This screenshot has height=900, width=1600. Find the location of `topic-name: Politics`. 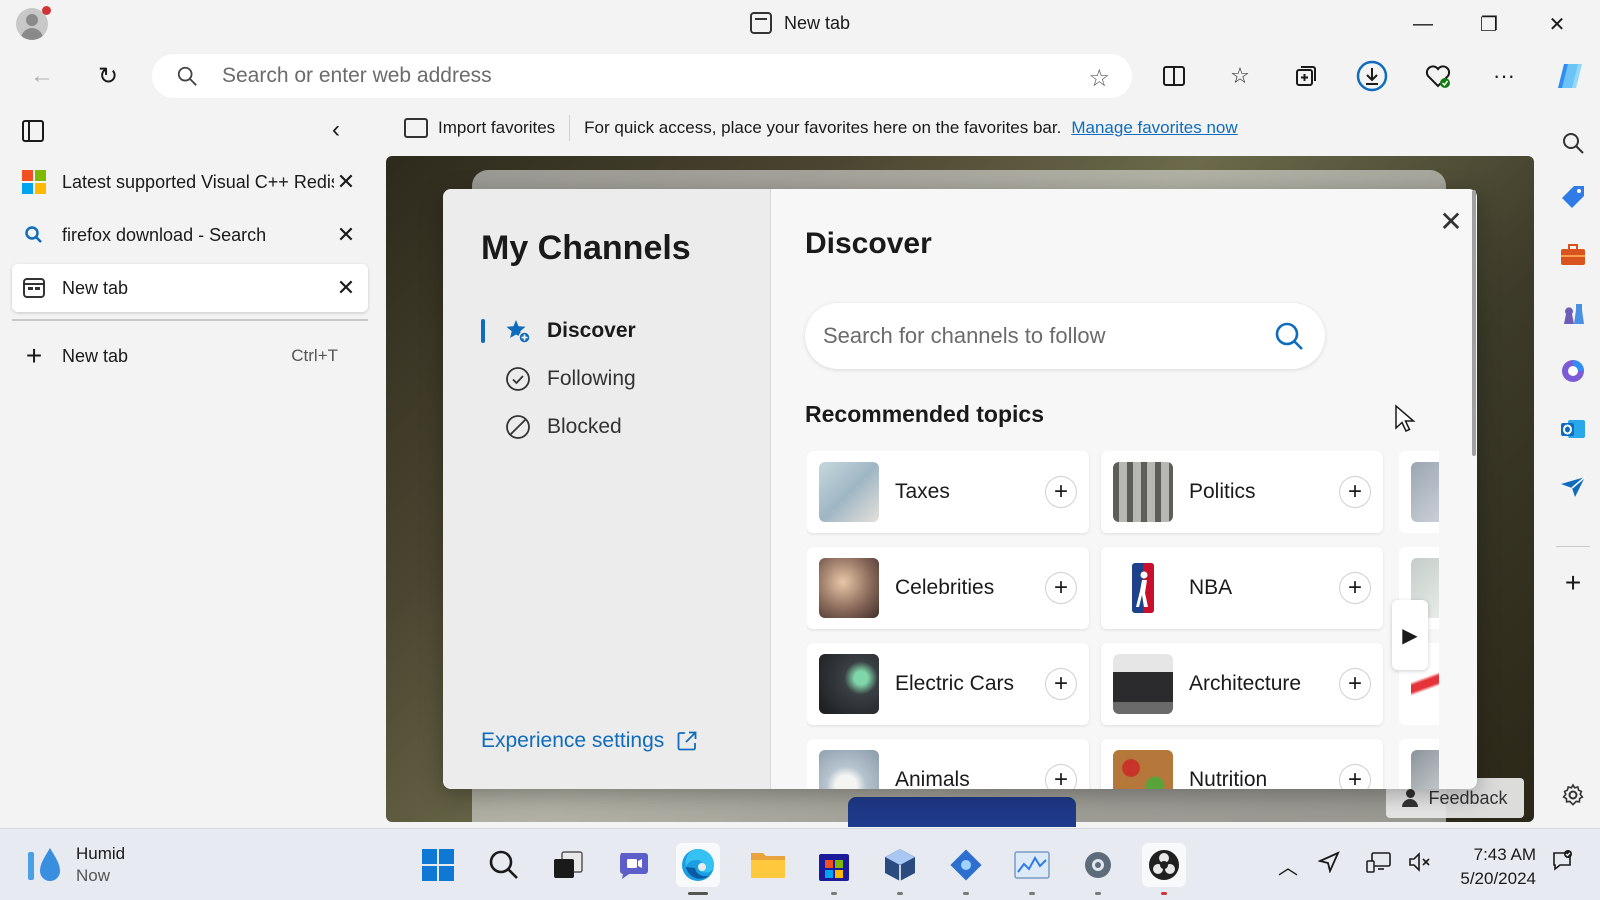

topic-name: Politics is located at coordinates (1222, 491).